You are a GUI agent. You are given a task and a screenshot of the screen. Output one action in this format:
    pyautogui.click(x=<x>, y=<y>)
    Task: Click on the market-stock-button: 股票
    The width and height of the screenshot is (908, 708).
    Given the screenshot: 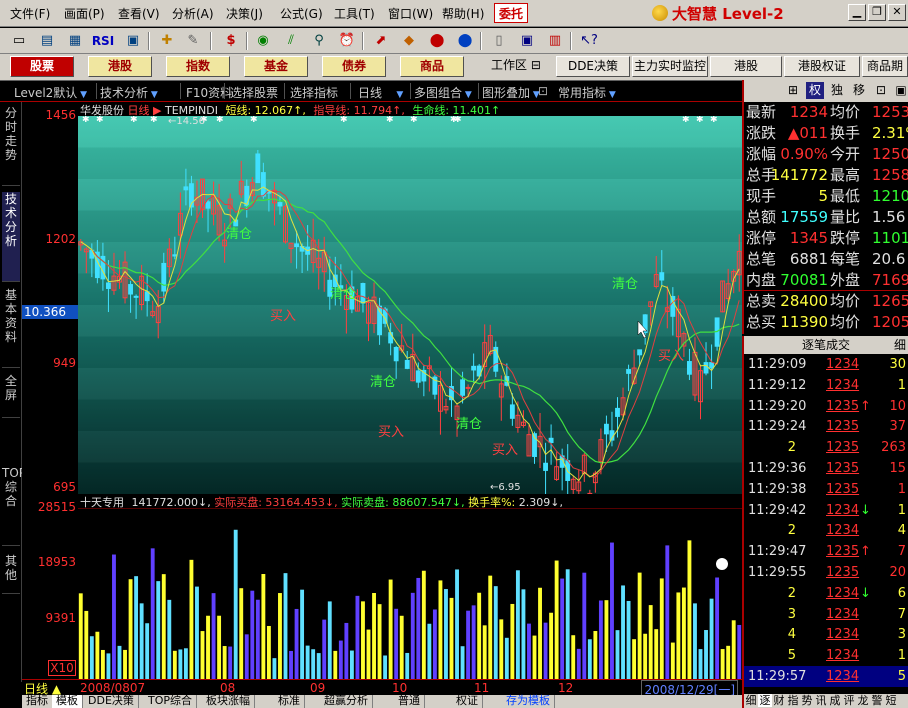 What is the action you would take?
    pyautogui.click(x=42, y=66)
    